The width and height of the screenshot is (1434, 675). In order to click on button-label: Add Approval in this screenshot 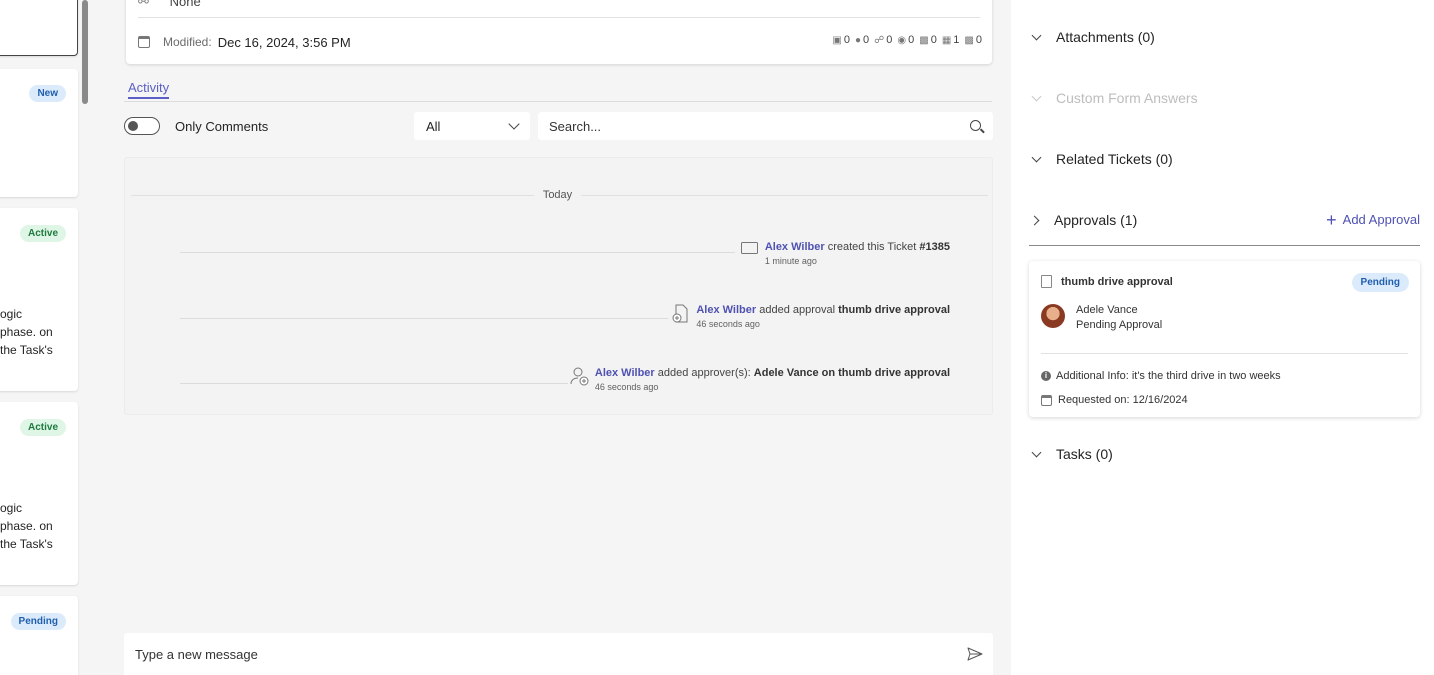, I will do `click(1381, 219)`.